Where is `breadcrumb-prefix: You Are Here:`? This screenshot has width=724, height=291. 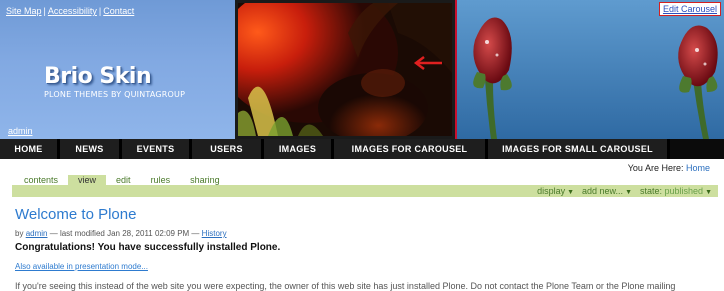 breadcrumb-prefix: You Are Here: is located at coordinates (655, 168).